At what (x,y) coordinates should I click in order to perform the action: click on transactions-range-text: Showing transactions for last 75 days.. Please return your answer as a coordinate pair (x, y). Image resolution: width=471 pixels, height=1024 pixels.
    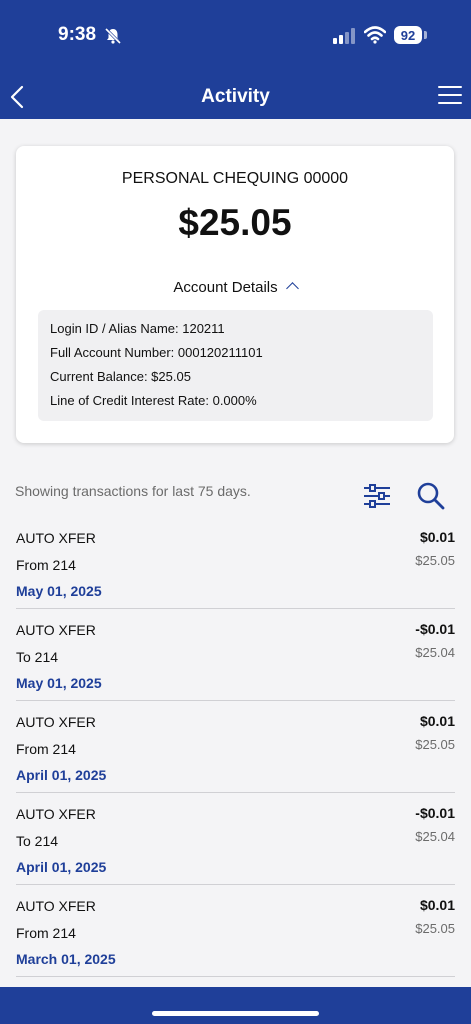
    Looking at the image, I should click on (133, 491).